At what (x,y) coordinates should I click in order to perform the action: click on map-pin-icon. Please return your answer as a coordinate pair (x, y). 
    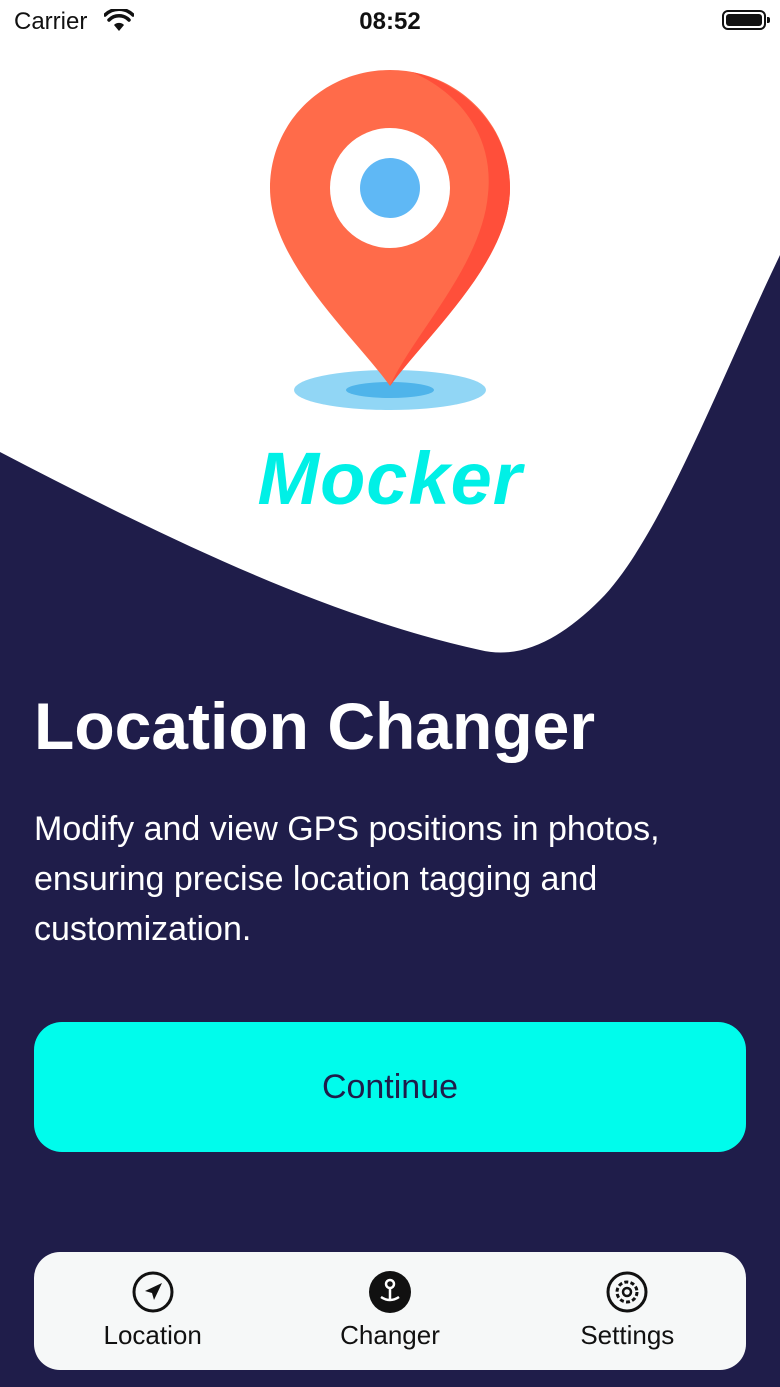
    Looking at the image, I should click on (390, 240).